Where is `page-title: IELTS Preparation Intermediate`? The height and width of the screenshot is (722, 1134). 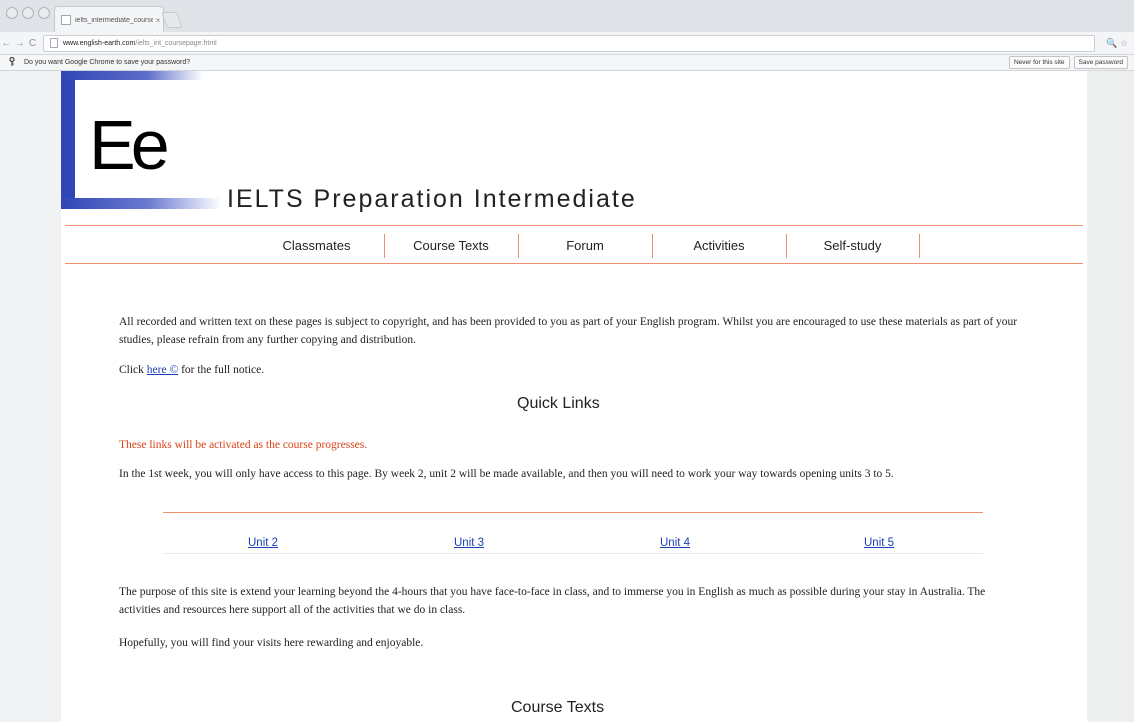 page-title: IELTS Preparation Intermediate is located at coordinates (432, 199).